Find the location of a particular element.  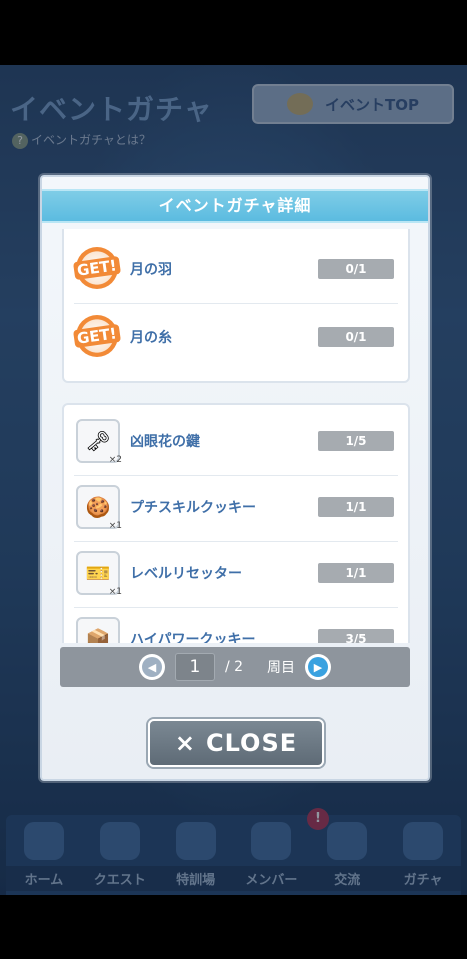

arrow-right-icon: ▶ is located at coordinates (318, 667).